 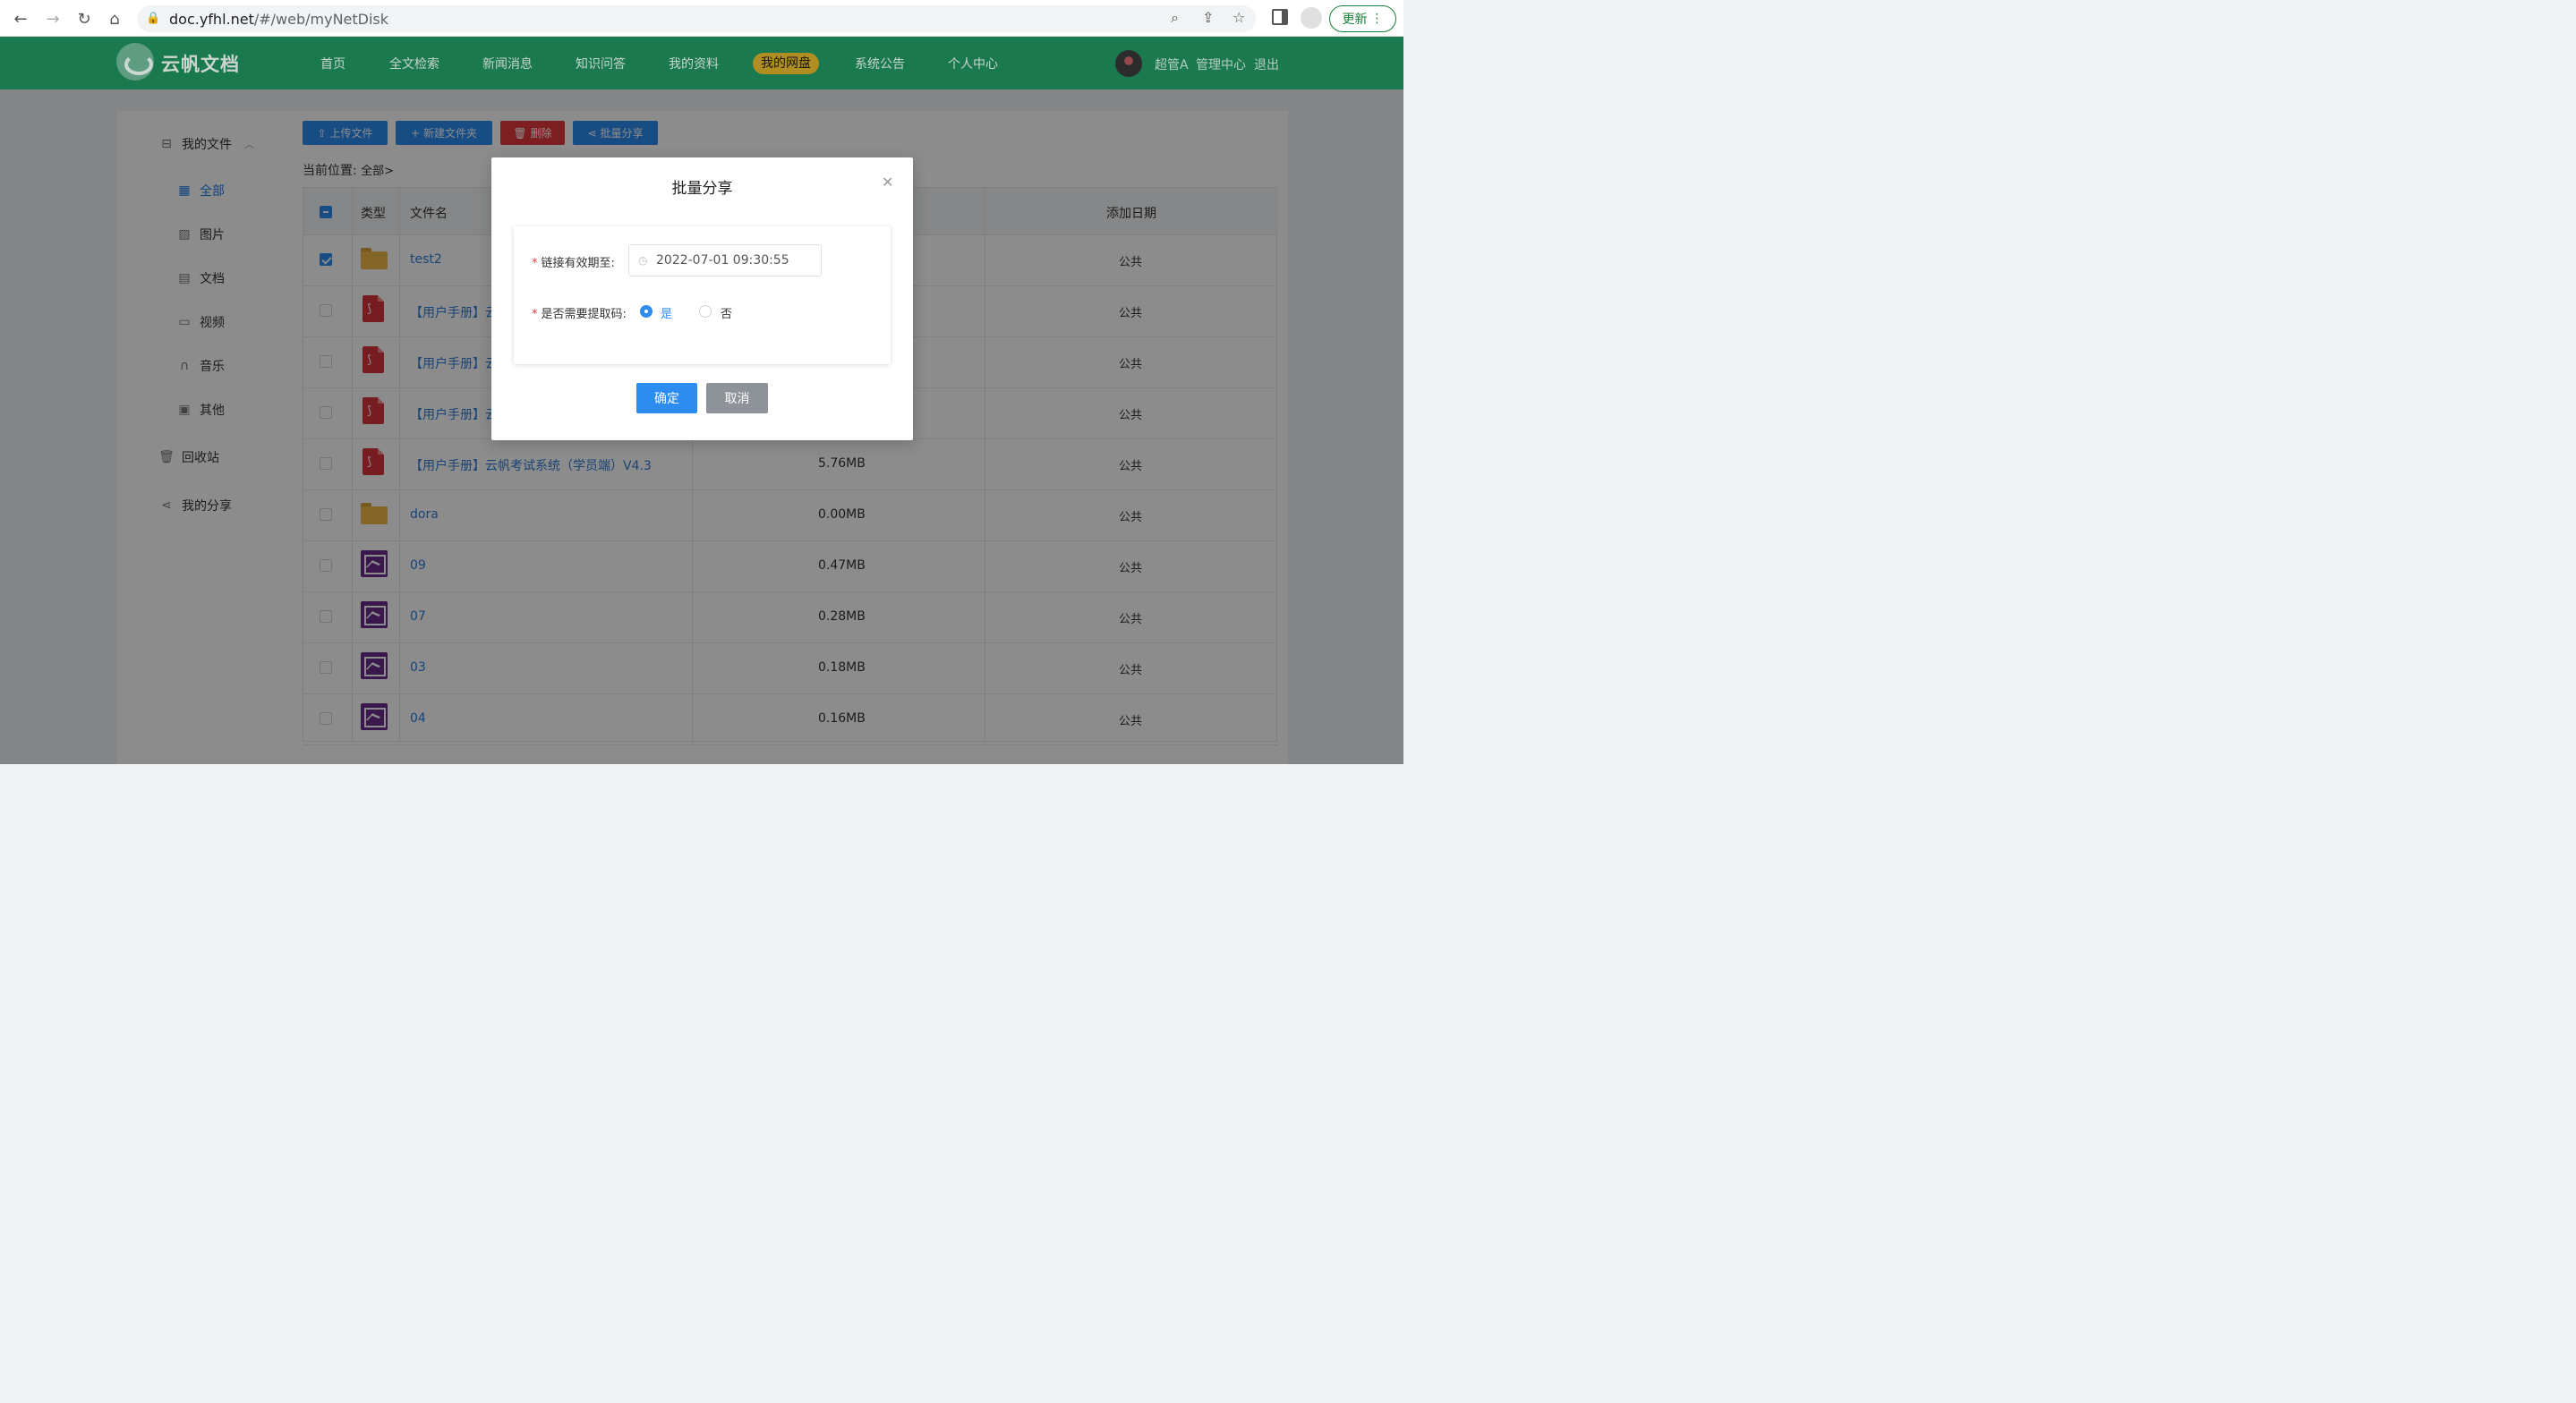 I want to click on code-yes-label: 是, so click(x=666, y=312).